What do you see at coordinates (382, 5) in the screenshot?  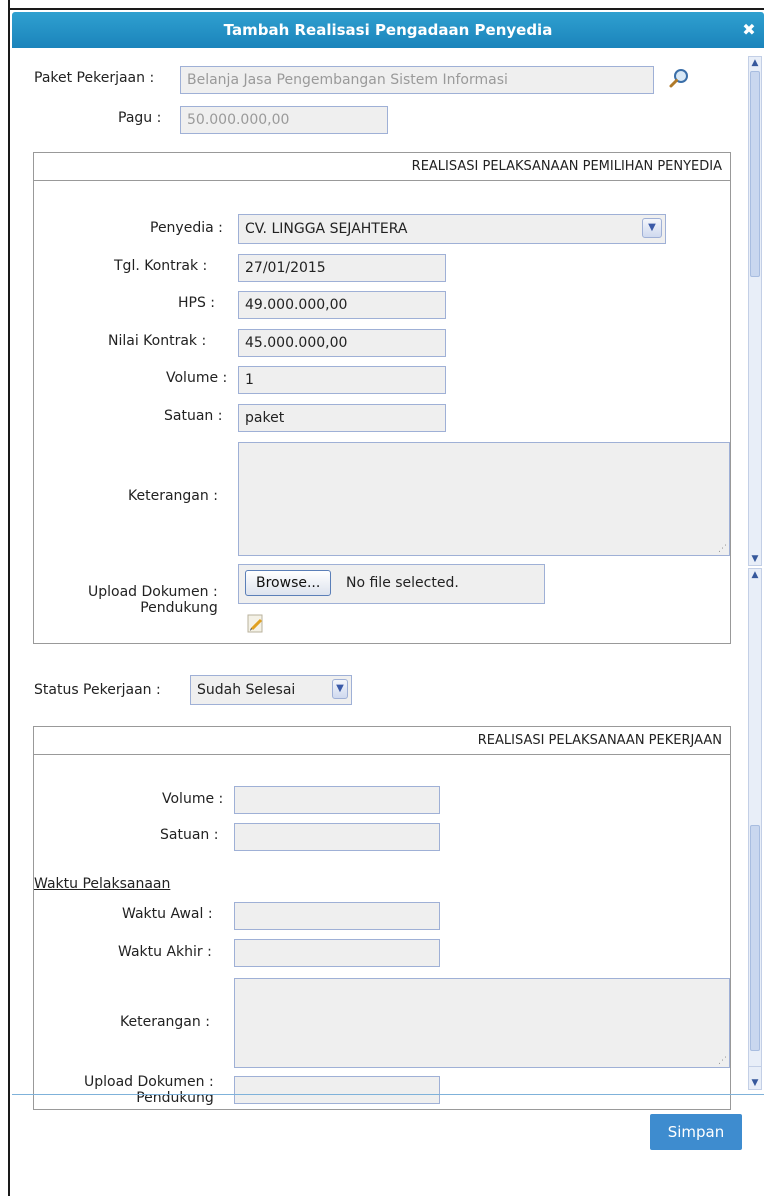 I see `window-frame-top` at bounding box center [382, 5].